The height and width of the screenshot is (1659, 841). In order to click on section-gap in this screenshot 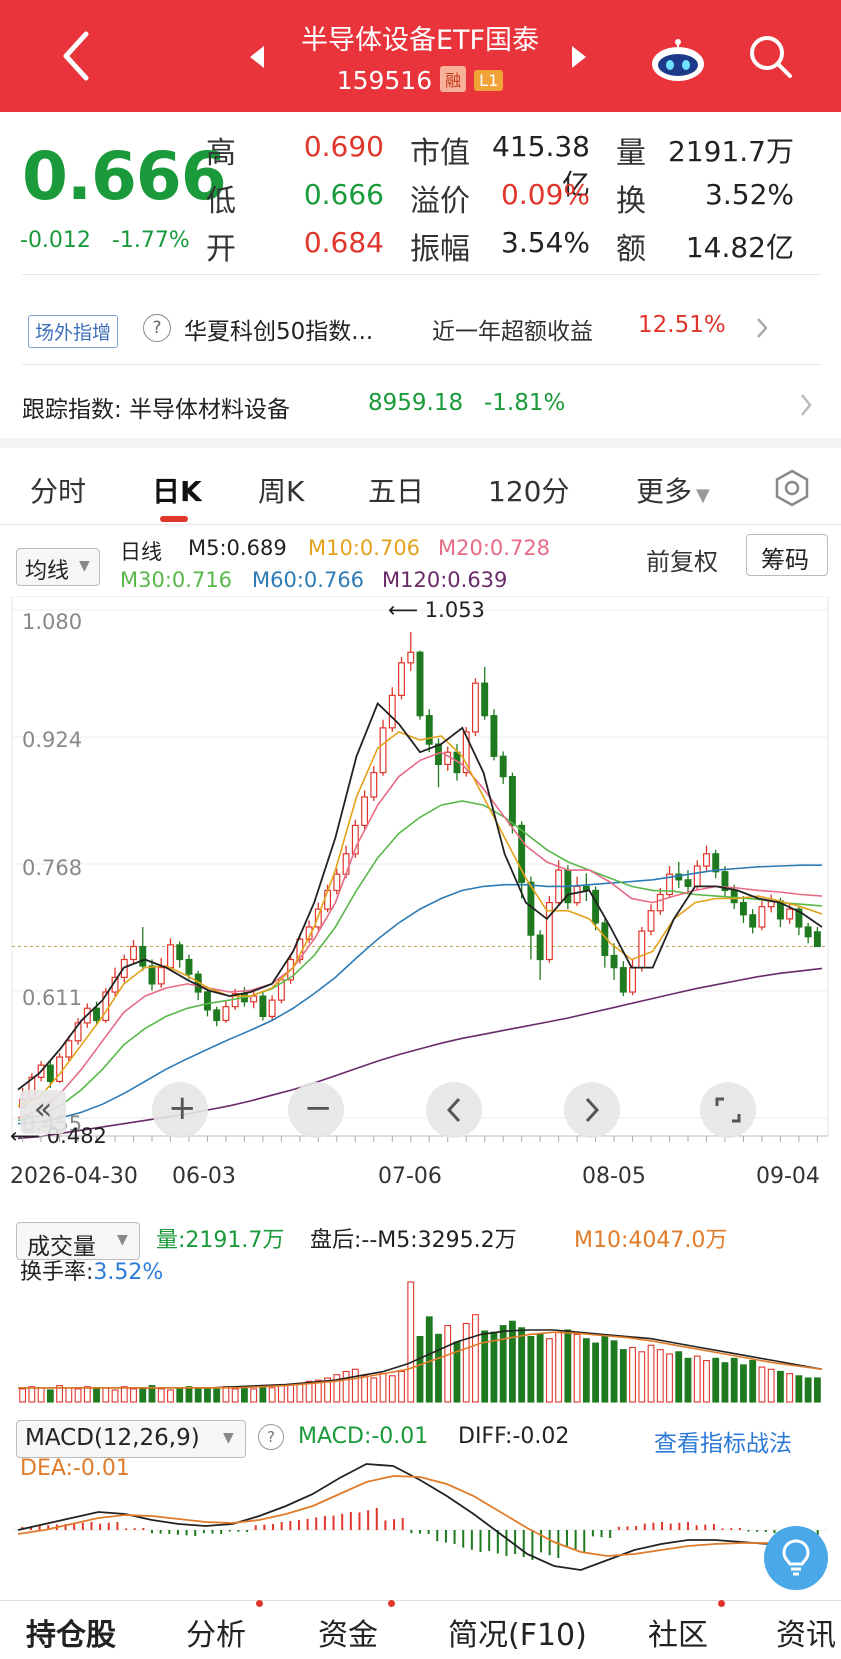, I will do `click(420, 443)`.